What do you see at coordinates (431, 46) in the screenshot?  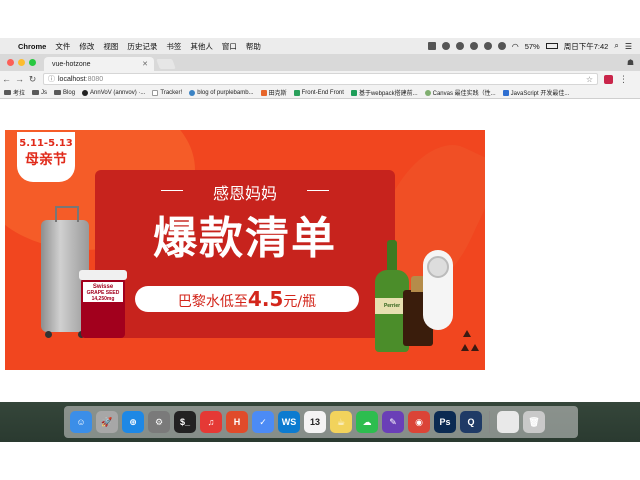 I see `tray-app-icon` at bounding box center [431, 46].